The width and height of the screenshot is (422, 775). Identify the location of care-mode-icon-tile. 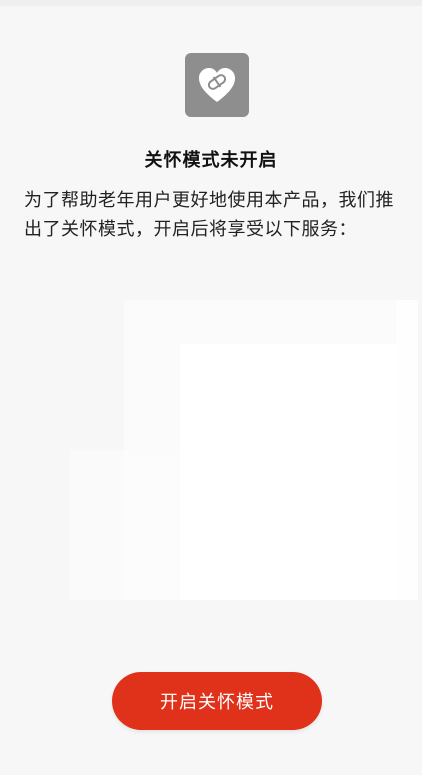
(217, 85).